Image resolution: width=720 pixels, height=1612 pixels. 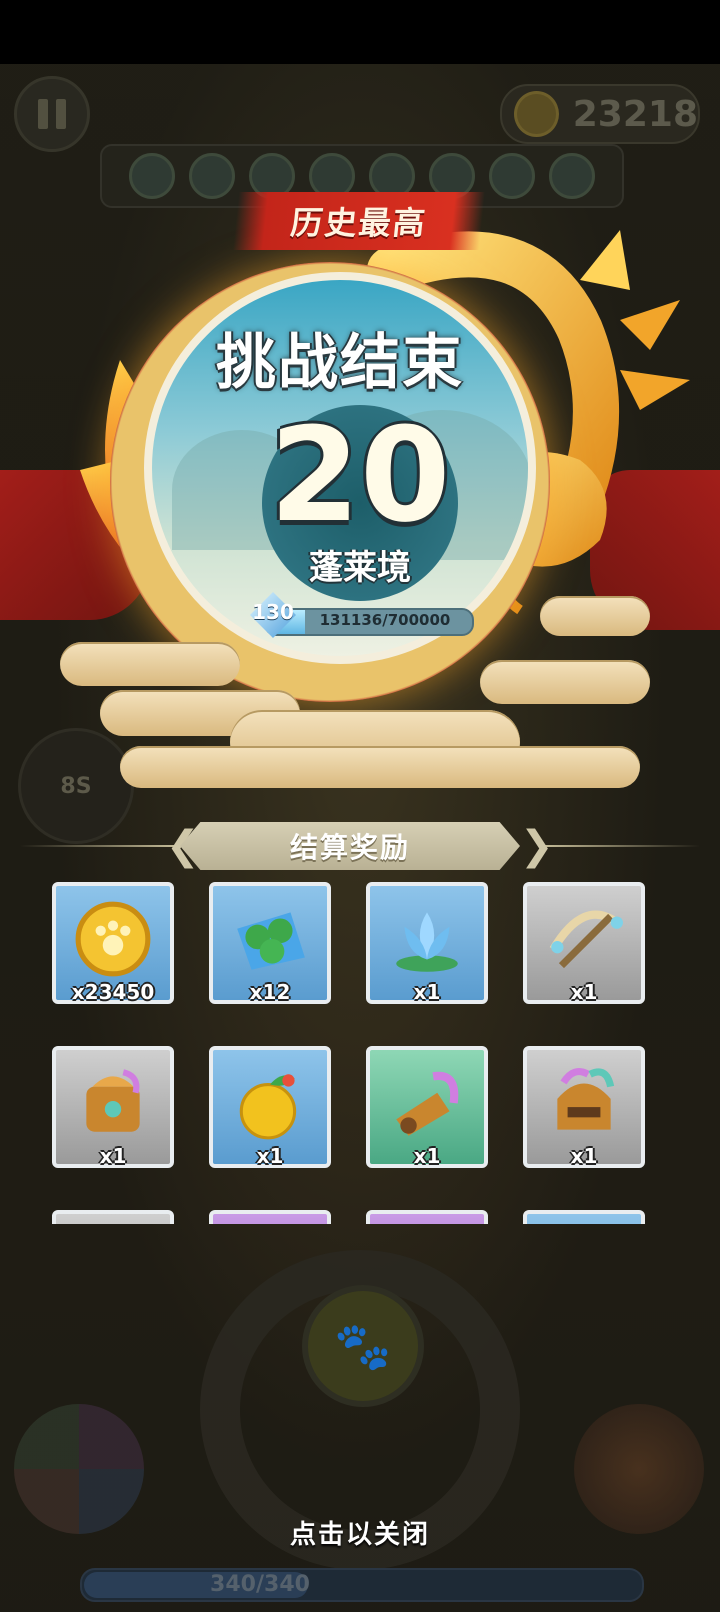 What do you see at coordinates (360, 1532) in the screenshot?
I see `tap-to-close-hint: 点击以关闭` at bounding box center [360, 1532].